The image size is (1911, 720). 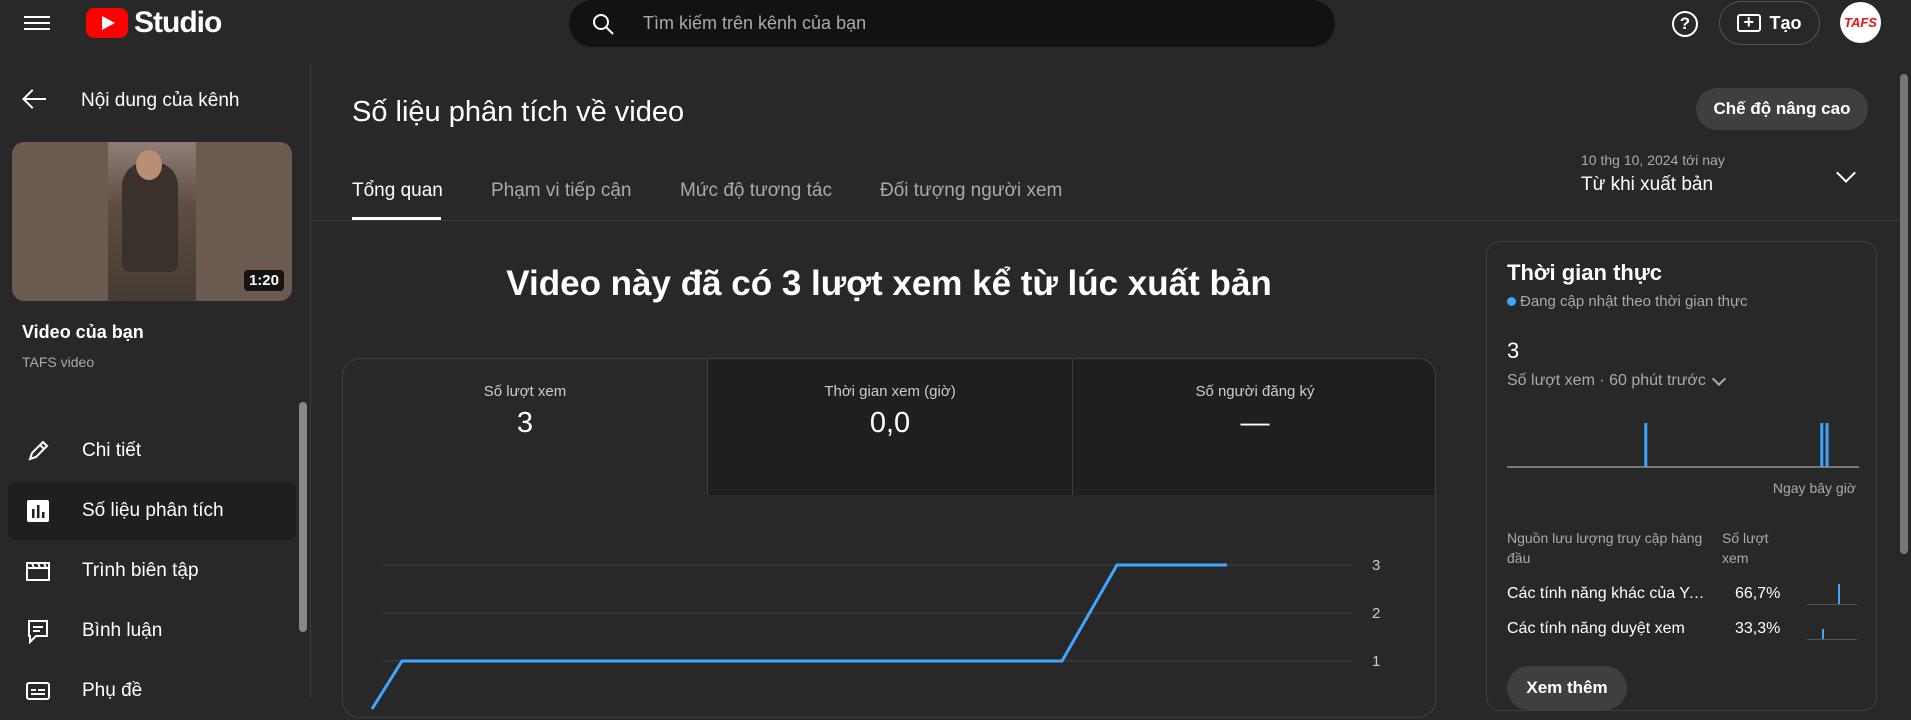 What do you see at coordinates (1683, 448) in the screenshot?
I see `realtime-bar-chart` at bounding box center [1683, 448].